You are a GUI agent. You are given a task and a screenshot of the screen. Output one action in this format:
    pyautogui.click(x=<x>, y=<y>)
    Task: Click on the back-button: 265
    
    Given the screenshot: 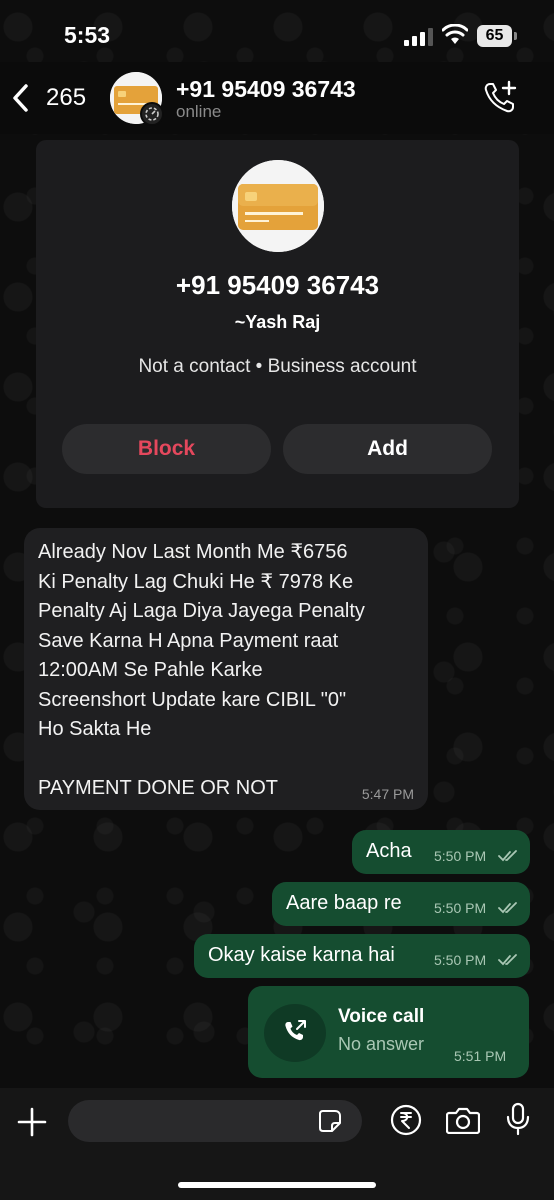 What is the action you would take?
    pyautogui.click(x=48, y=98)
    